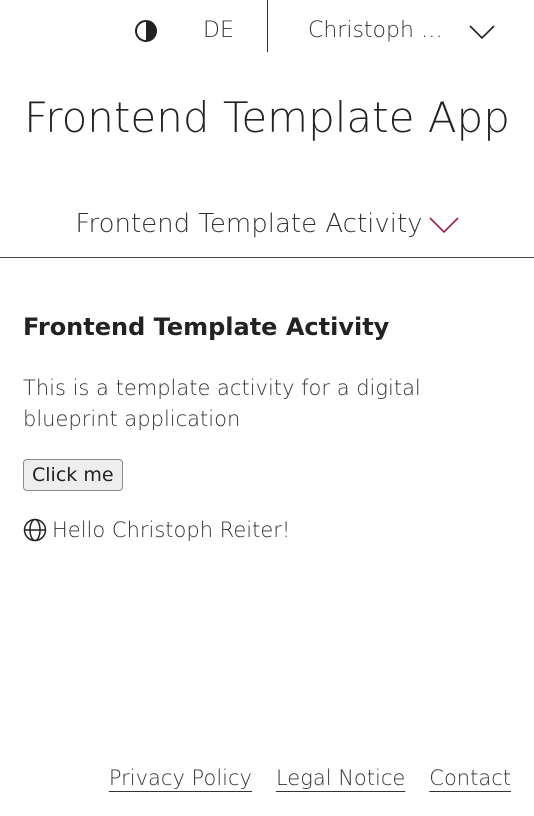  I want to click on activity-menu-button: Frontend Template Activity, so click(267, 224).